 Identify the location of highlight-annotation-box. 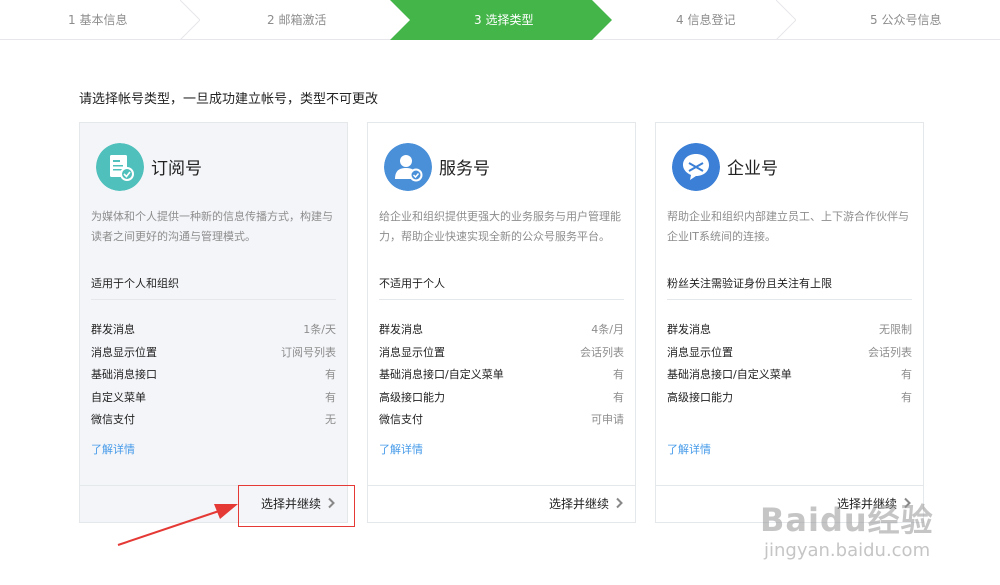
(296, 506).